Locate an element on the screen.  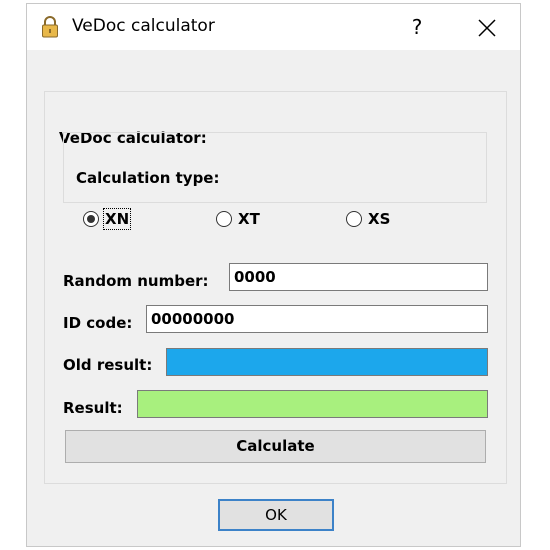
random-number-input: 0000 is located at coordinates (358, 277).